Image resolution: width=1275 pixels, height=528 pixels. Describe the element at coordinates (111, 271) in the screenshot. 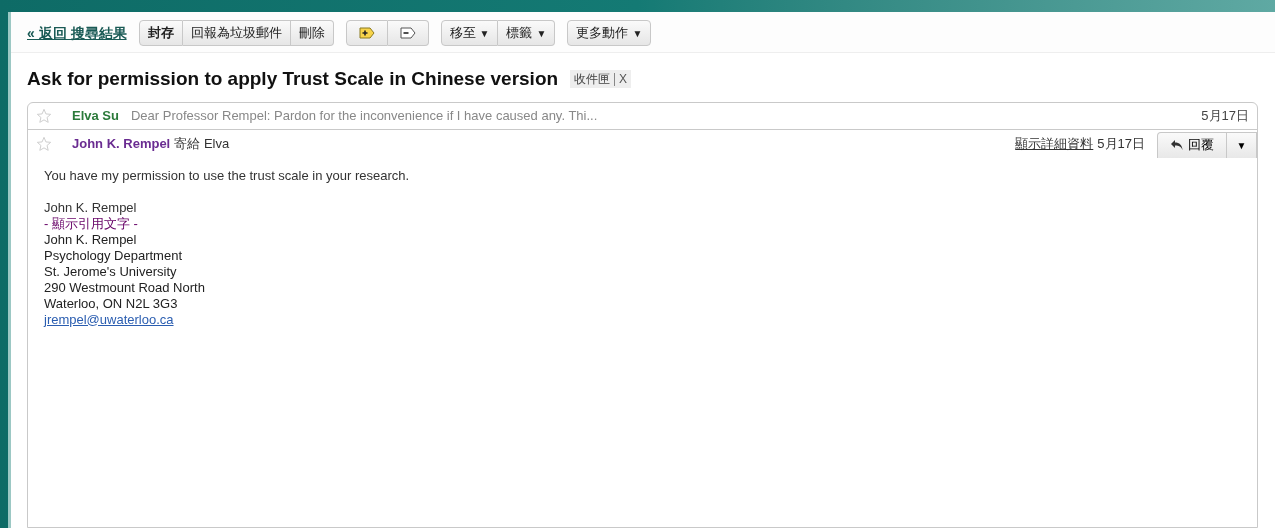

I see `quoted-line: St. Jerome's University` at that location.